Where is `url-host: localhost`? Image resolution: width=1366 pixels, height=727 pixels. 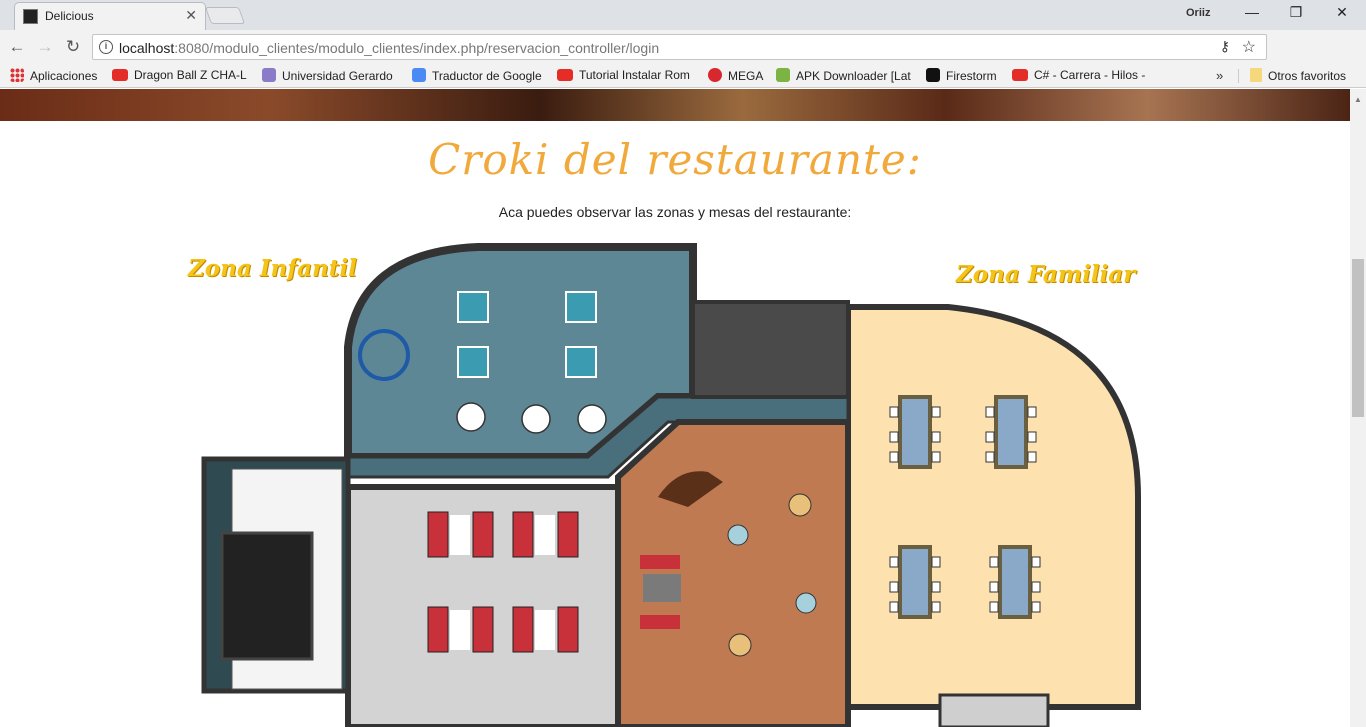
url-host: localhost is located at coordinates (147, 48).